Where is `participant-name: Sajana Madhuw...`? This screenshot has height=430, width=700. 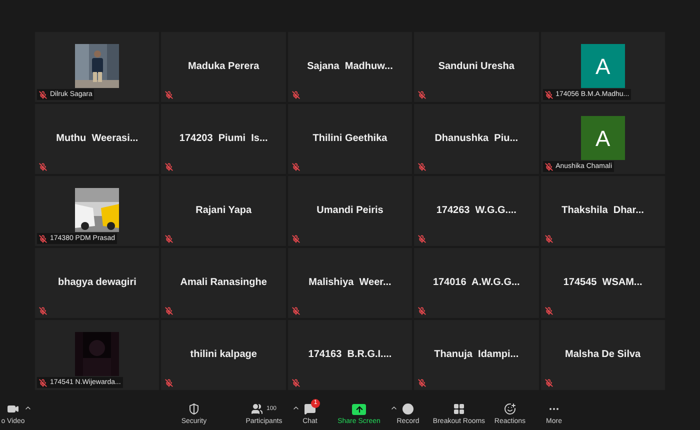
participant-name: Sajana Madhuw... is located at coordinates (350, 67).